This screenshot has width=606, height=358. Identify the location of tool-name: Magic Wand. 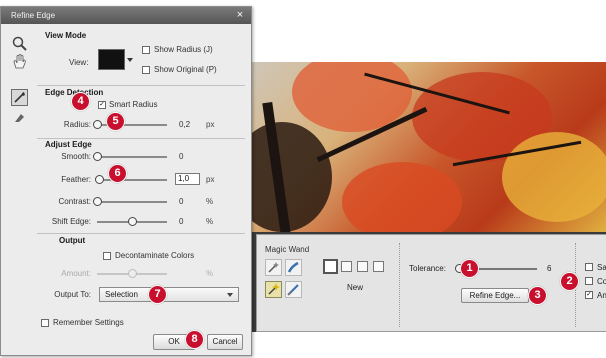
(287, 249).